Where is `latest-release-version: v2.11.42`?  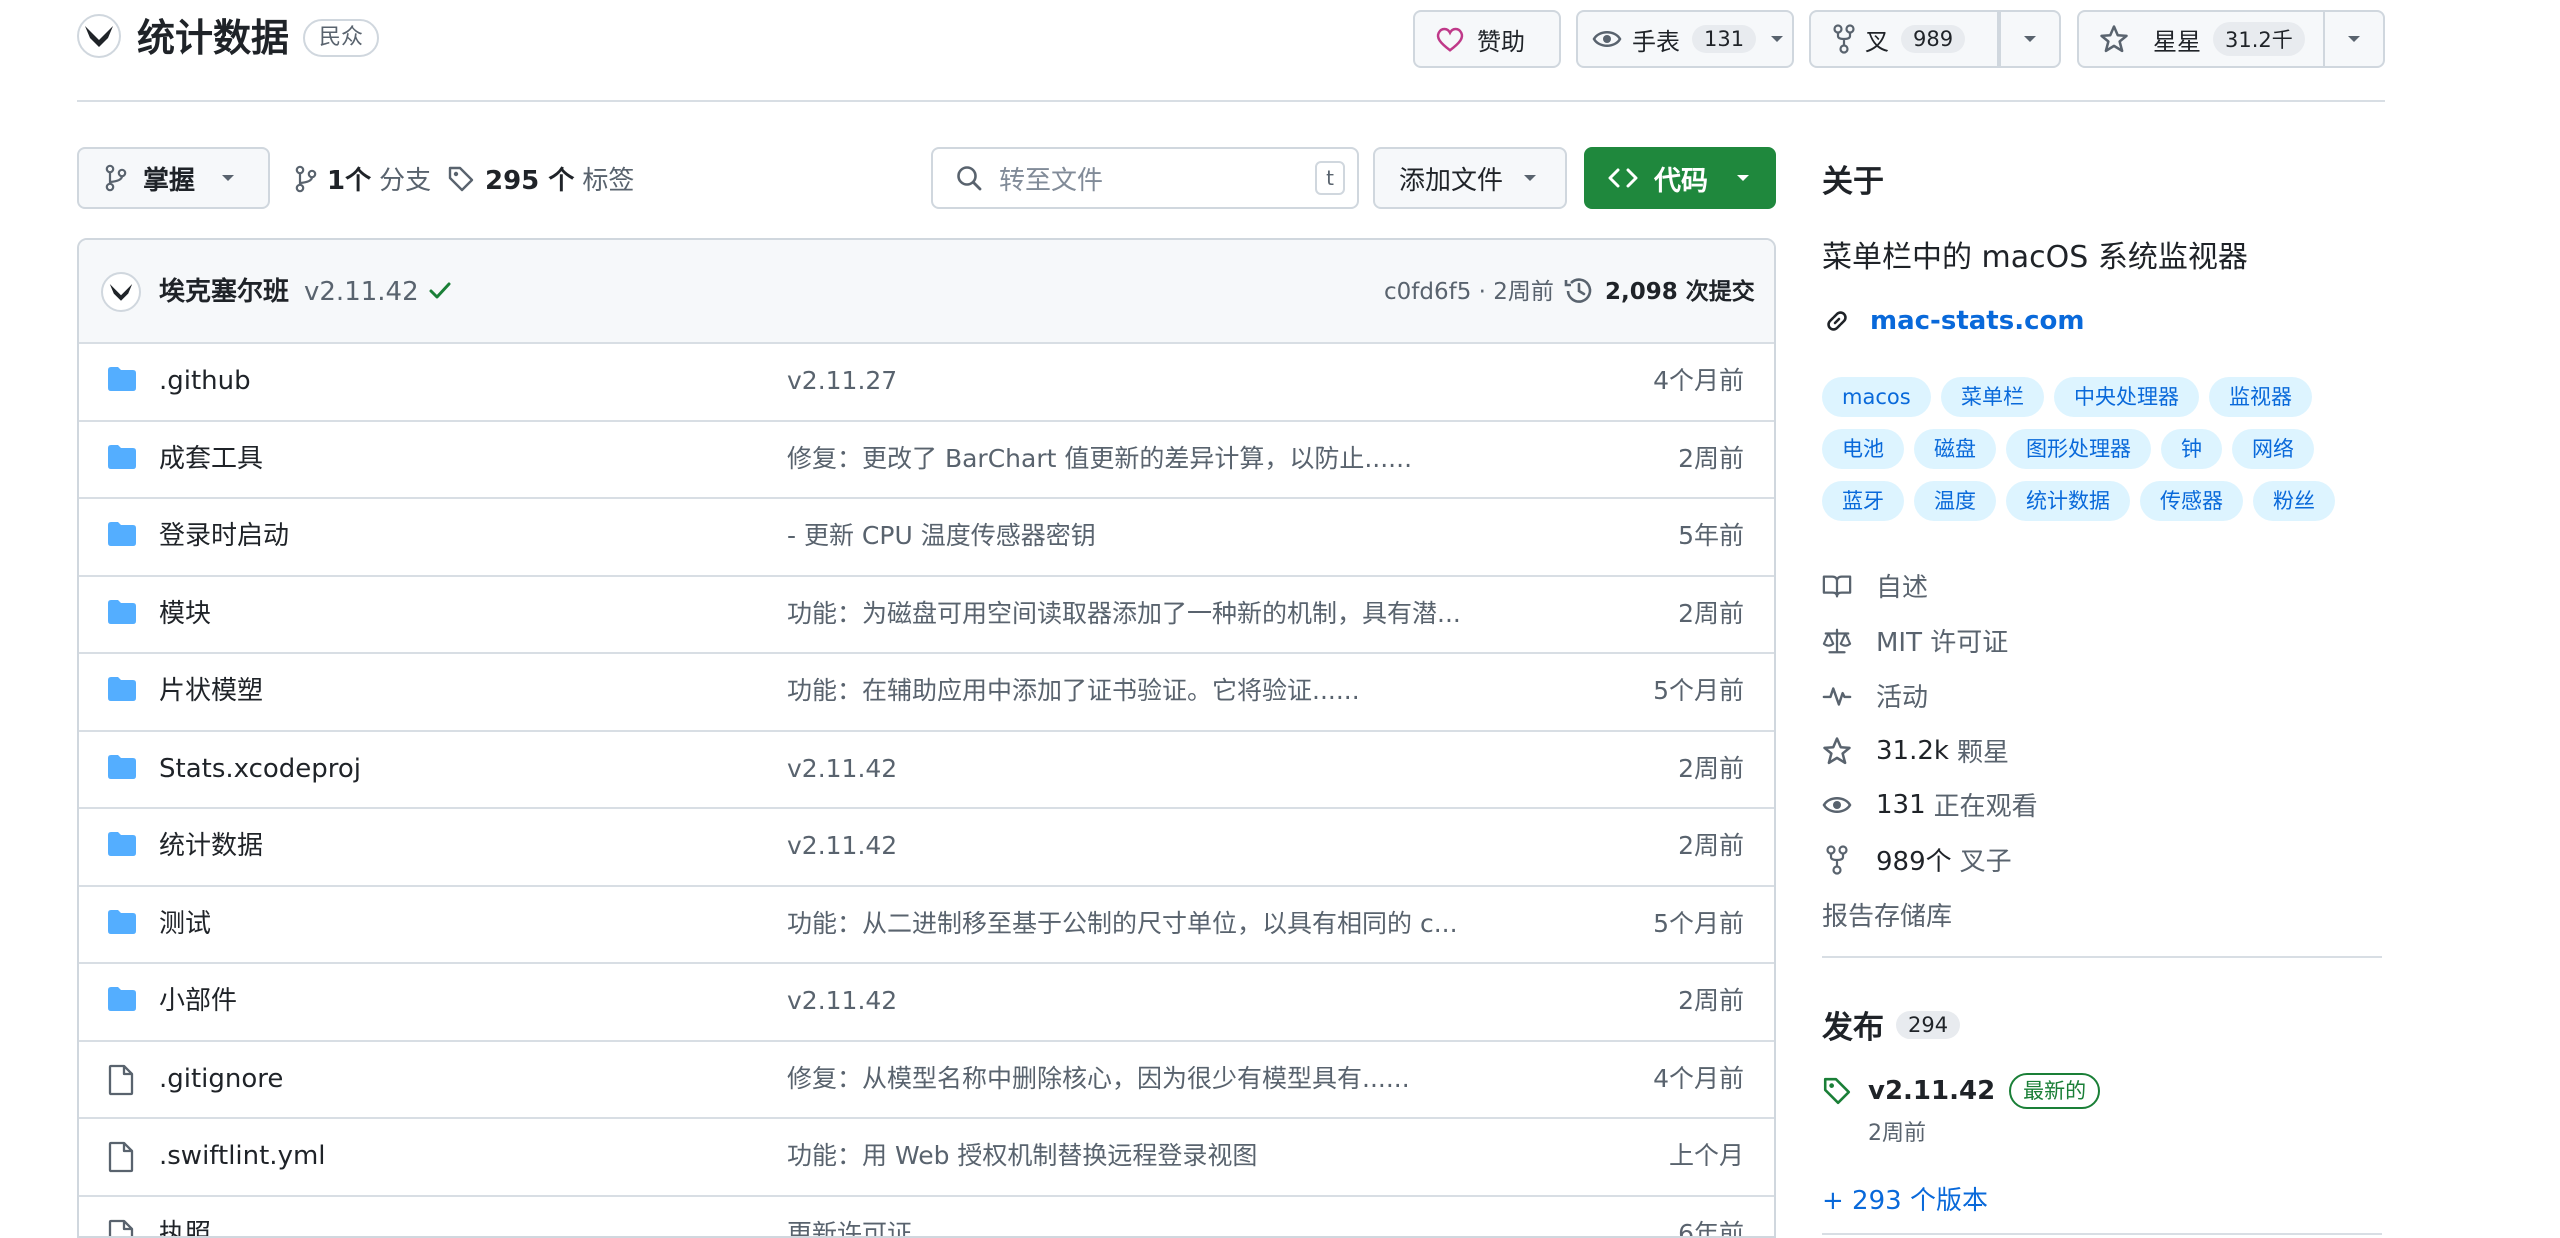 latest-release-version: v2.11.42 is located at coordinates (1931, 1091).